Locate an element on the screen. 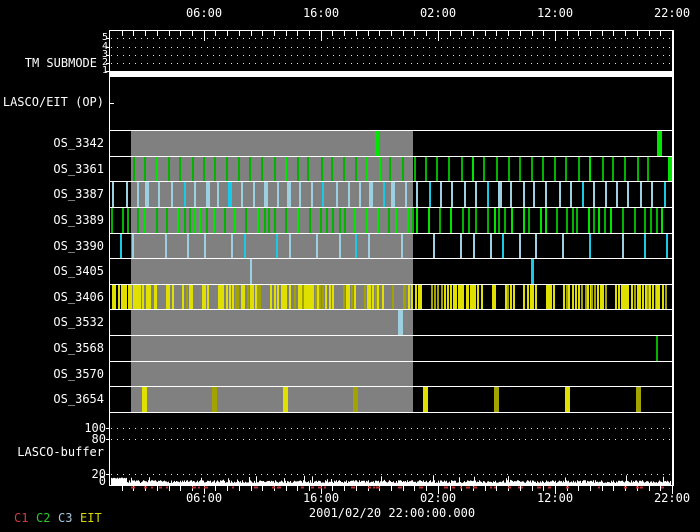 The width and height of the screenshot is (700, 532). os-row-label: OS_3405 is located at coordinates (78, 271).